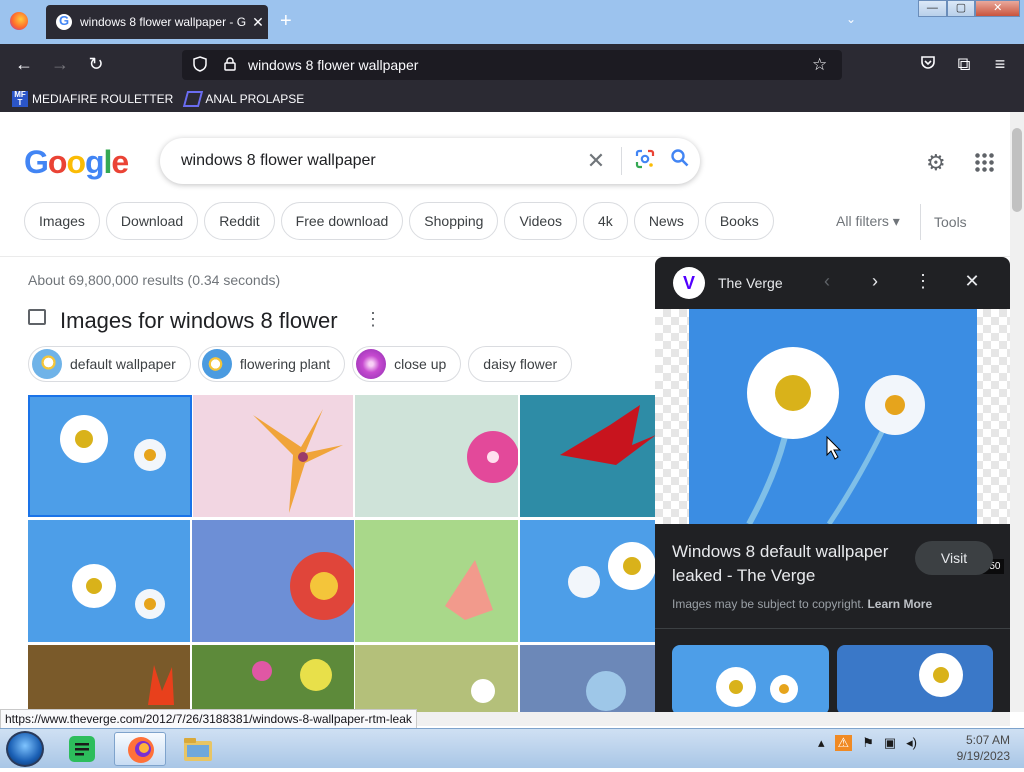 The height and width of the screenshot is (772, 1024). What do you see at coordinates (60, 64) in the screenshot?
I see `forward-icon: →` at bounding box center [60, 64].